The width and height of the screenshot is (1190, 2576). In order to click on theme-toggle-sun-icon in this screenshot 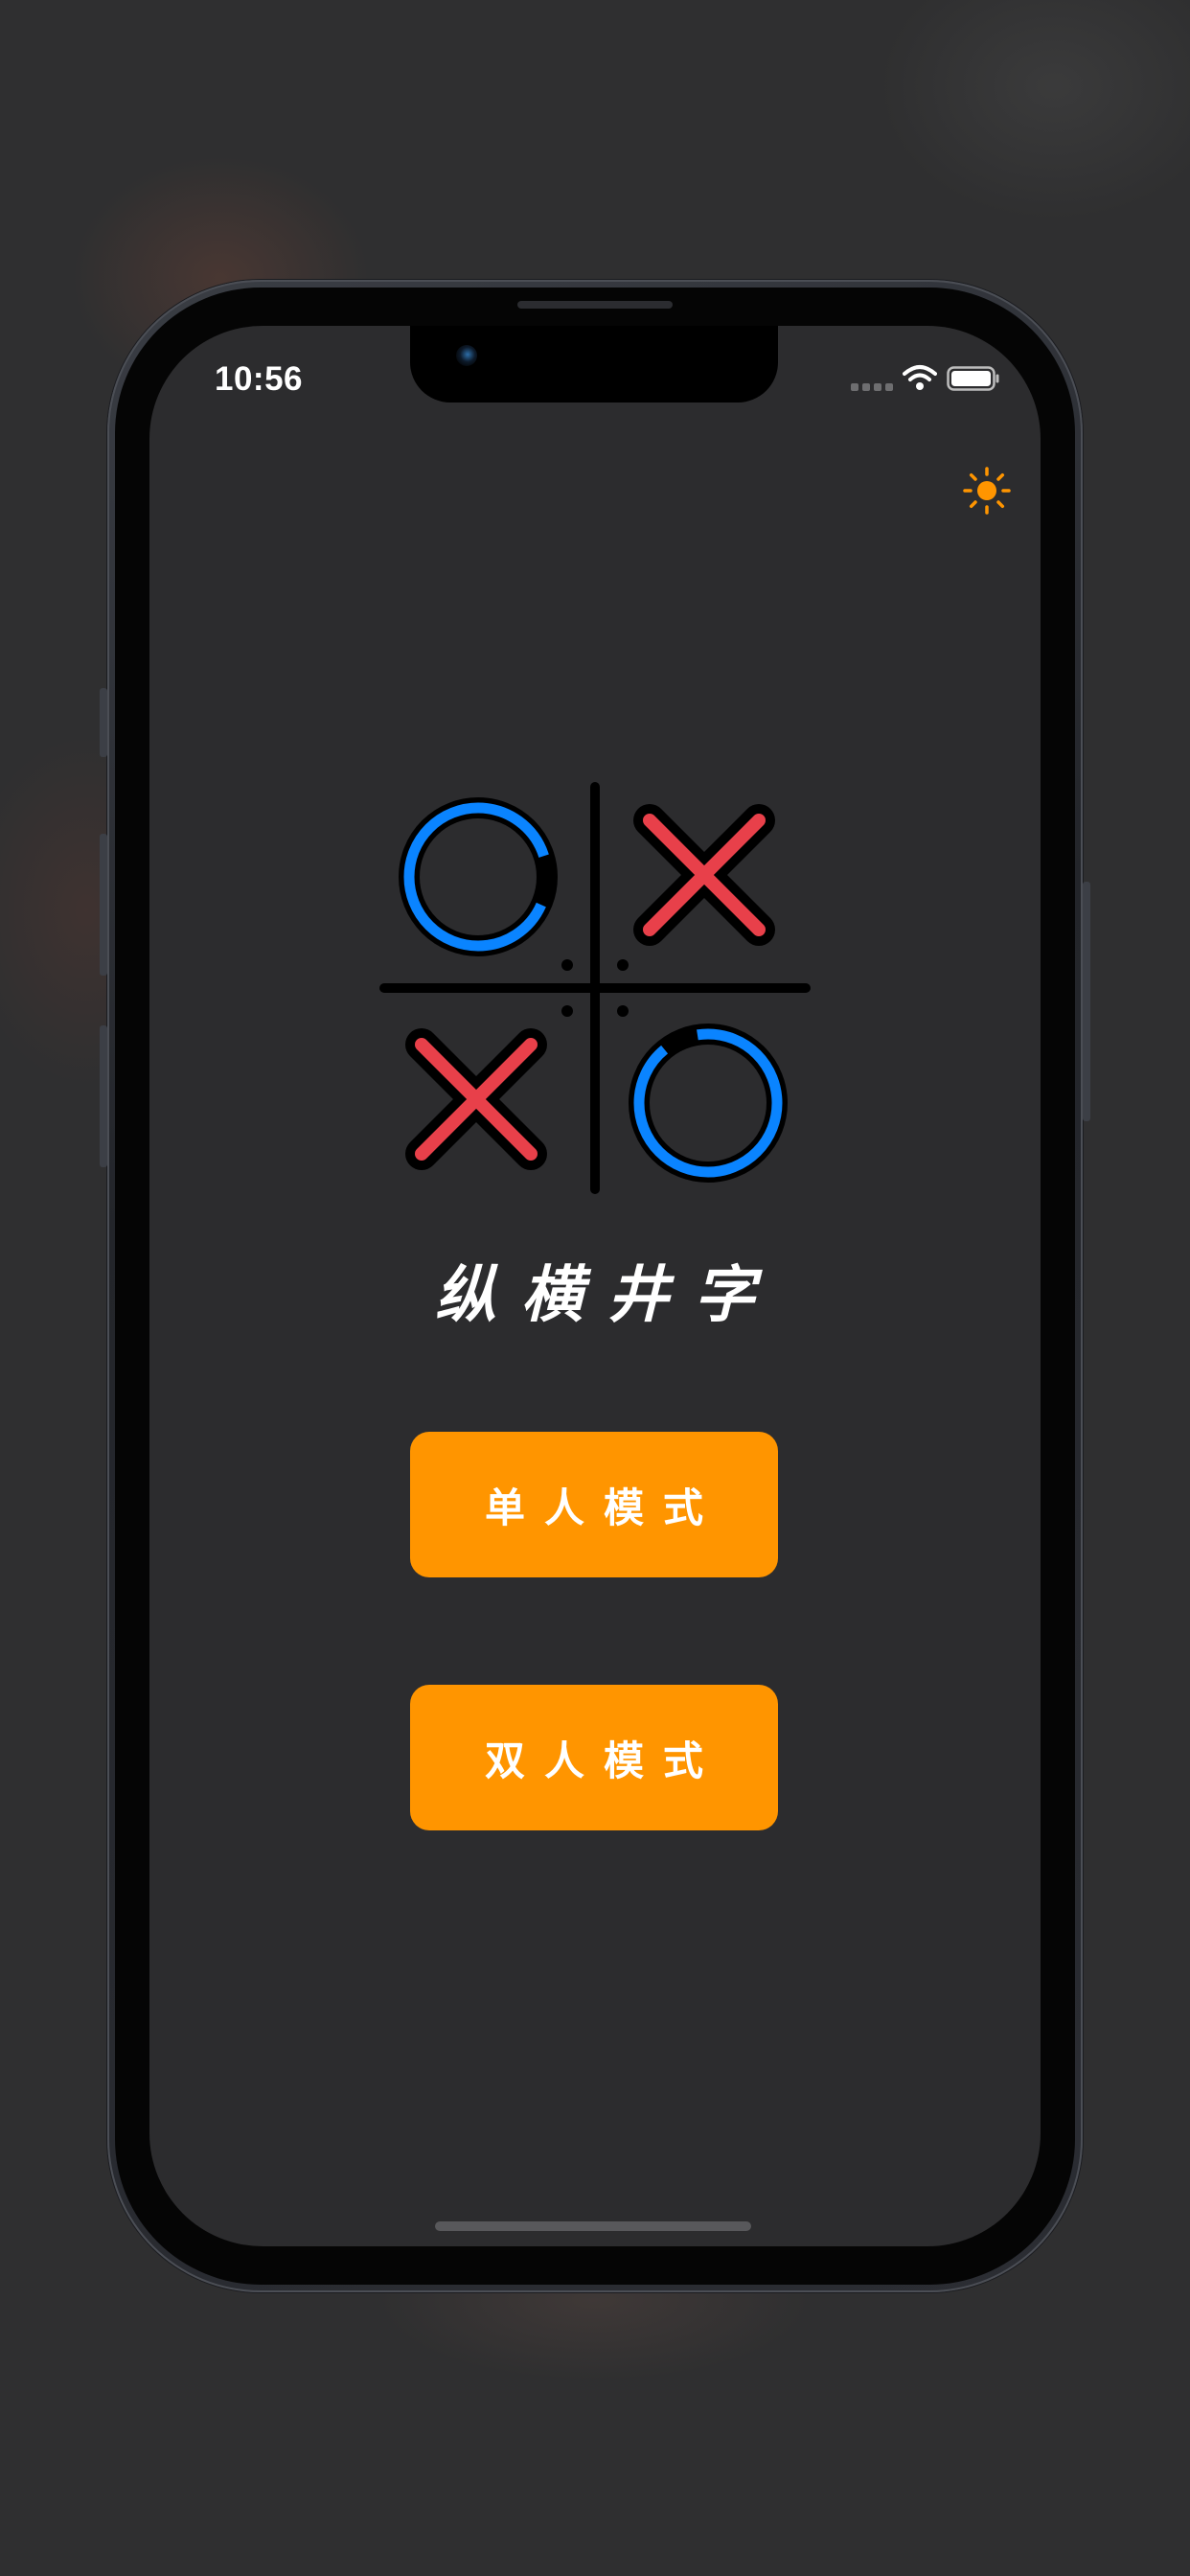, I will do `click(987, 491)`.